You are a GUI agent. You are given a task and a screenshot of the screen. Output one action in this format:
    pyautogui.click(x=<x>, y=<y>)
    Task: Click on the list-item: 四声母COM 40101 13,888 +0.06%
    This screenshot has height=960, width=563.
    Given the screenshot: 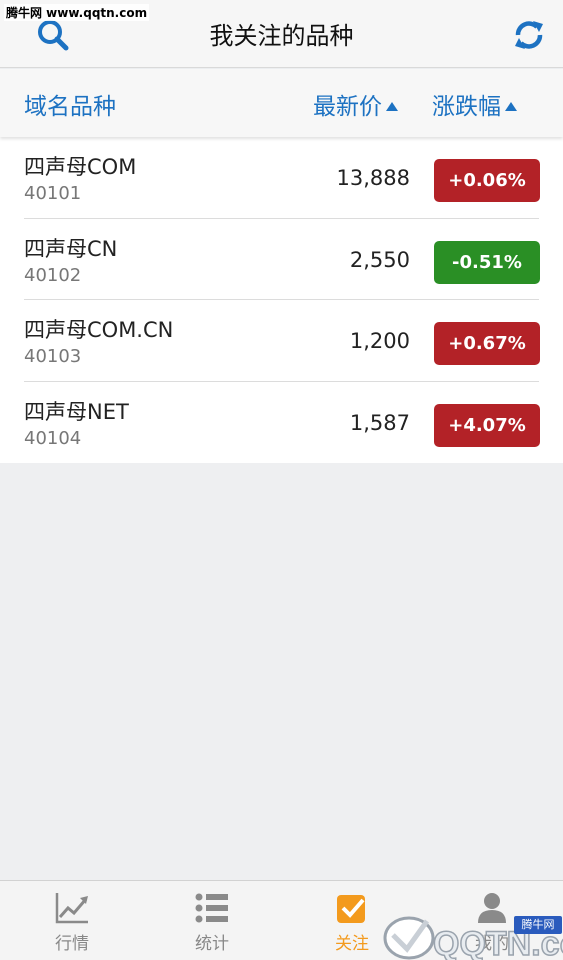 What is the action you would take?
    pyautogui.click(x=281, y=178)
    